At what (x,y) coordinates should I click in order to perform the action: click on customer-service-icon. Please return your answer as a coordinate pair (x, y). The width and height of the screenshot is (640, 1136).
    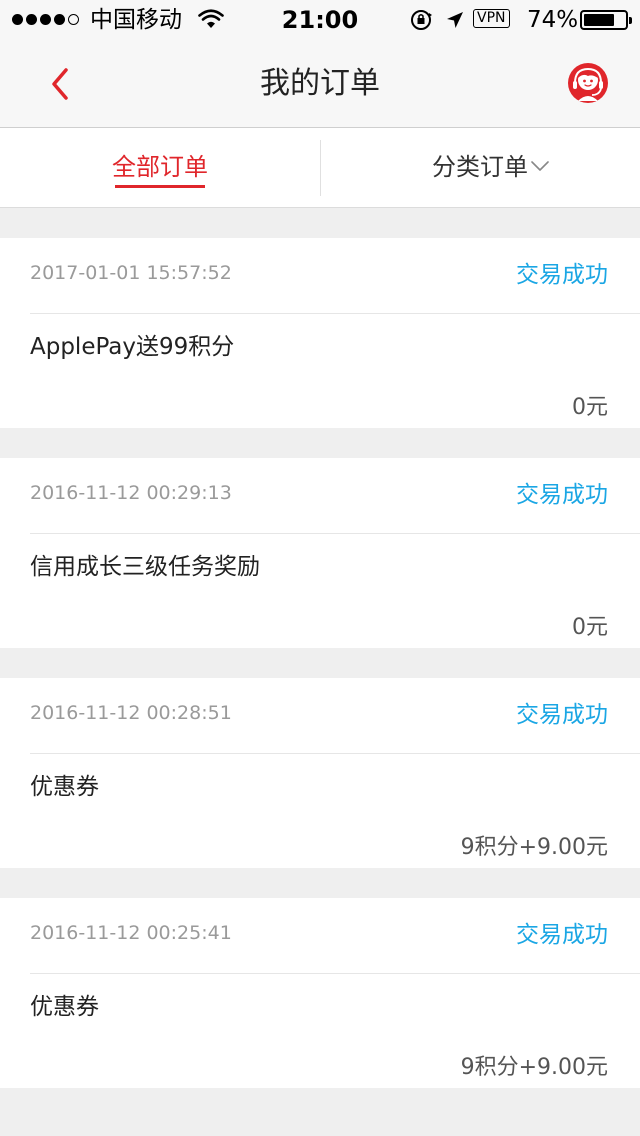
    Looking at the image, I should click on (588, 83).